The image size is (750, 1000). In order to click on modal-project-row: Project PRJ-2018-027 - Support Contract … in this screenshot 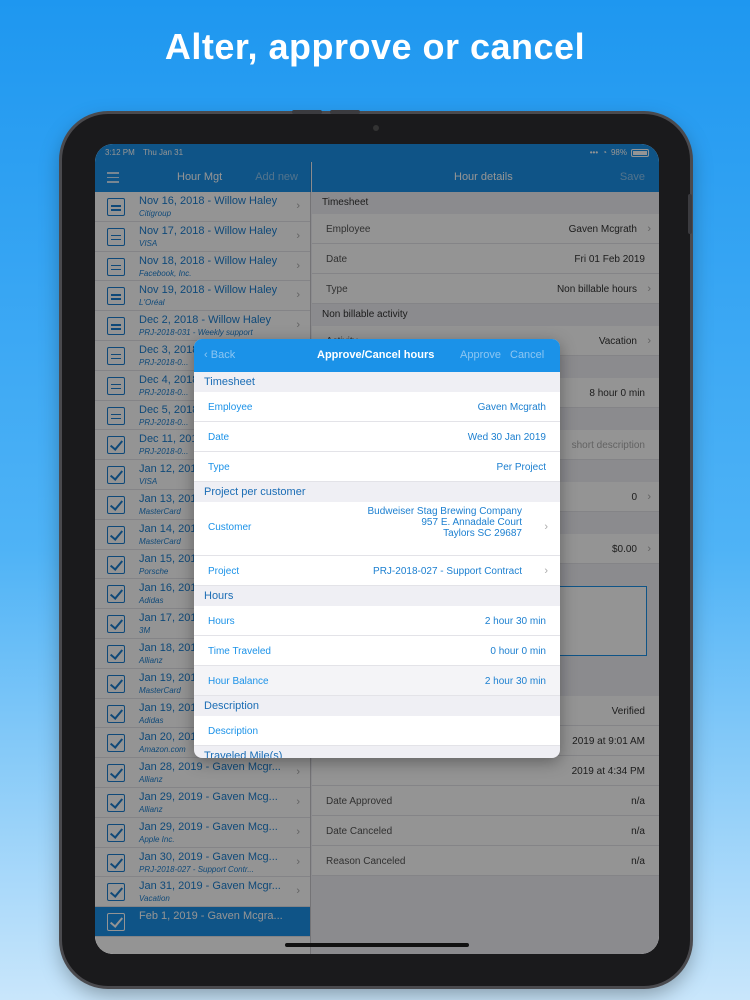, I will do `click(377, 571)`.